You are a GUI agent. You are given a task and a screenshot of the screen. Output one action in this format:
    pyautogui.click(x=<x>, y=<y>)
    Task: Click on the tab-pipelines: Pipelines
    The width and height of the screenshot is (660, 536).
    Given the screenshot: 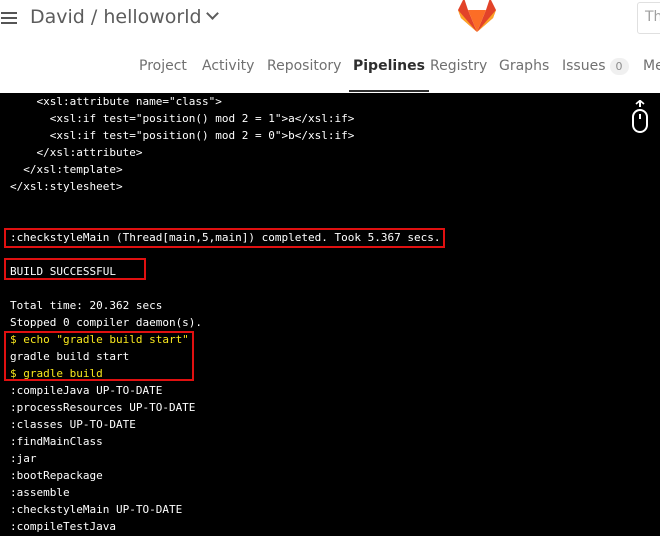 What is the action you would take?
    pyautogui.click(x=389, y=74)
    